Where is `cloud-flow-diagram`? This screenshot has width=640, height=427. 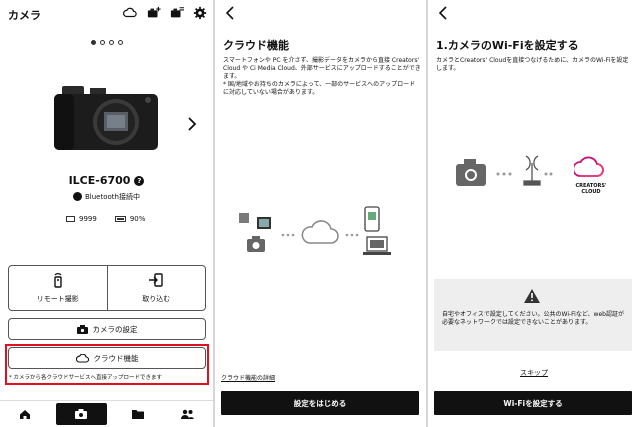 cloud-flow-diagram is located at coordinates (315, 230).